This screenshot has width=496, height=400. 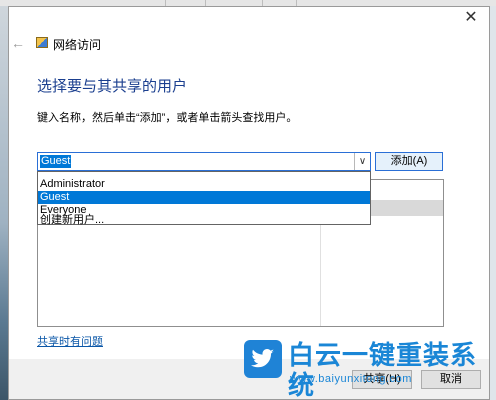 What do you see at coordinates (18, 43) in the screenshot?
I see `back-arrow-icon: ←` at bounding box center [18, 43].